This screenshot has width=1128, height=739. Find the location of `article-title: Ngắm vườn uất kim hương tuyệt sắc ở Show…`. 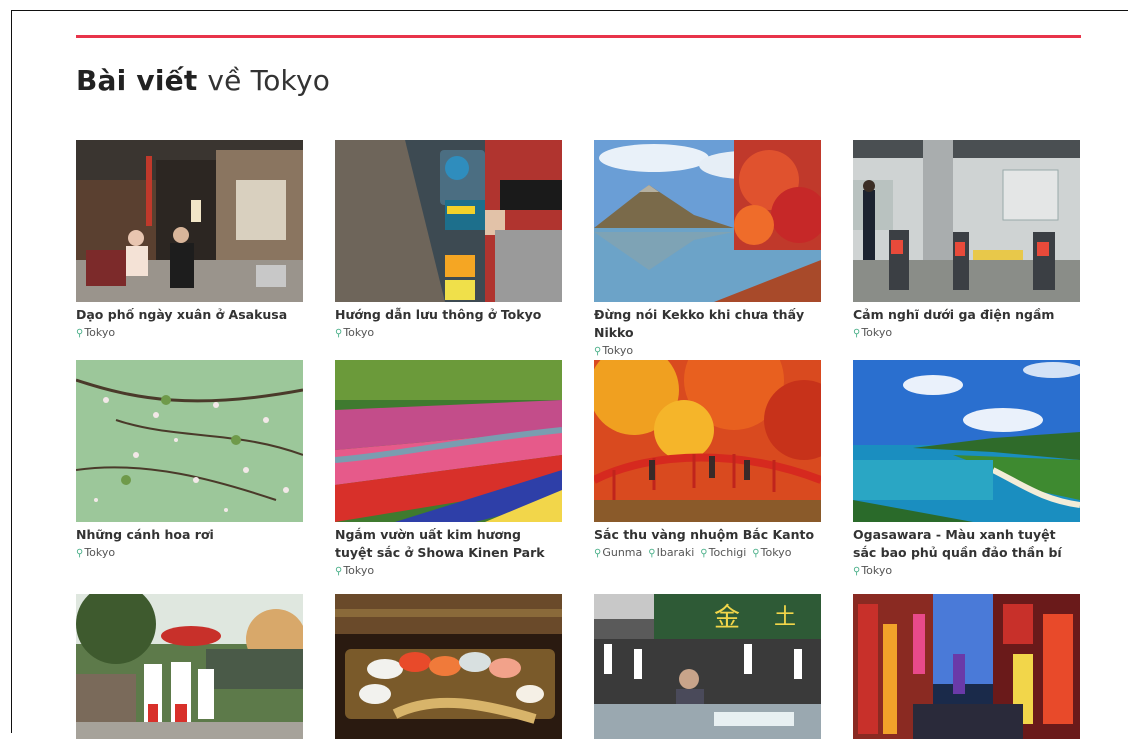

article-title: Ngắm vườn uất kim hương tuyệt sắc ở Show… is located at coordinates (448, 544).